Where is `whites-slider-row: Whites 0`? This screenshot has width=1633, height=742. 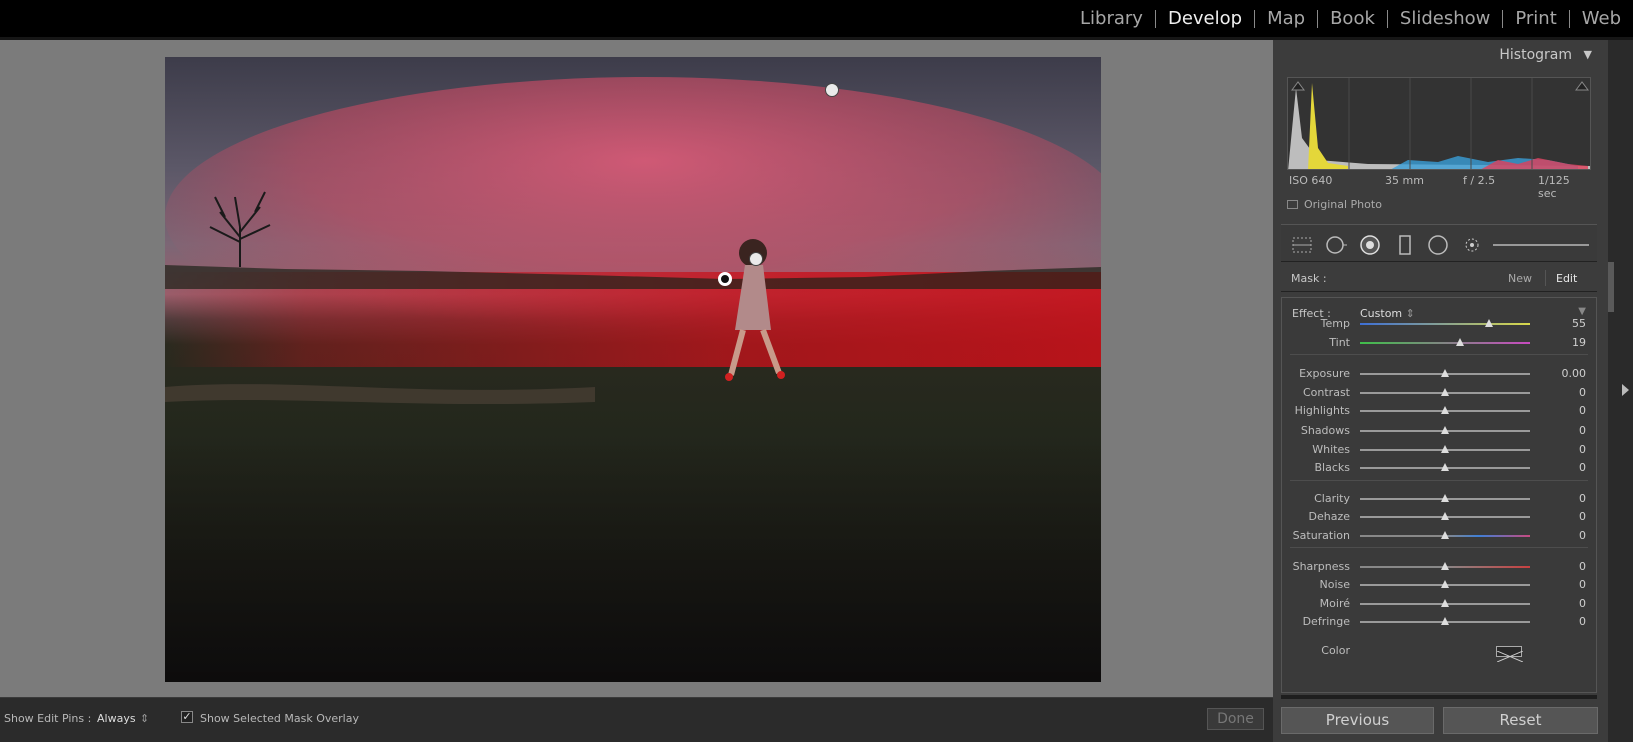 whites-slider-row: Whites 0 is located at coordinates (1439, 450).